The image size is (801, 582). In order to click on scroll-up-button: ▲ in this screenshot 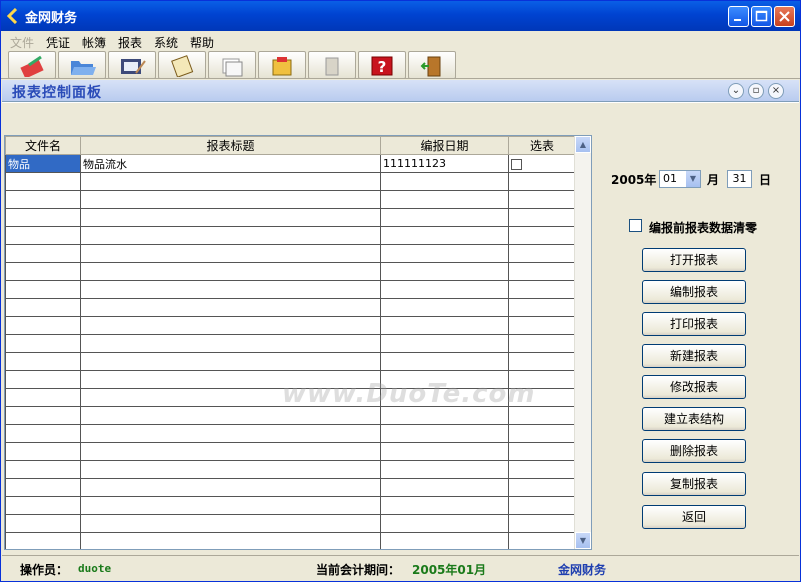, I will do `click(583, 144)`.